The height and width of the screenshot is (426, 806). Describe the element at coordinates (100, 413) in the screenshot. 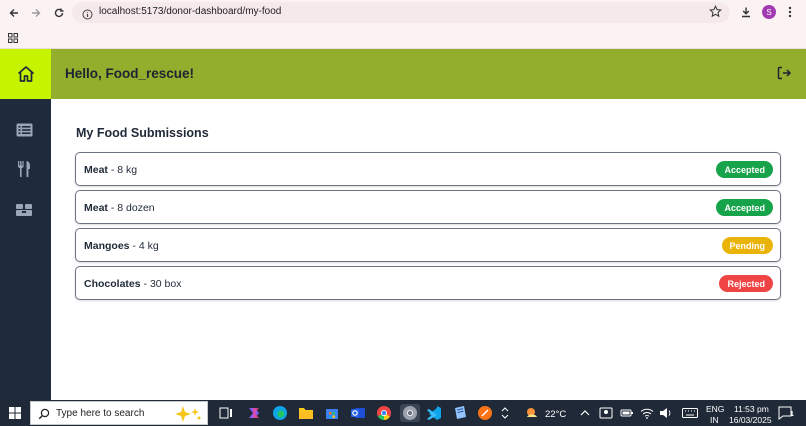

I see `search-placeholder: Type here to search` at that location.